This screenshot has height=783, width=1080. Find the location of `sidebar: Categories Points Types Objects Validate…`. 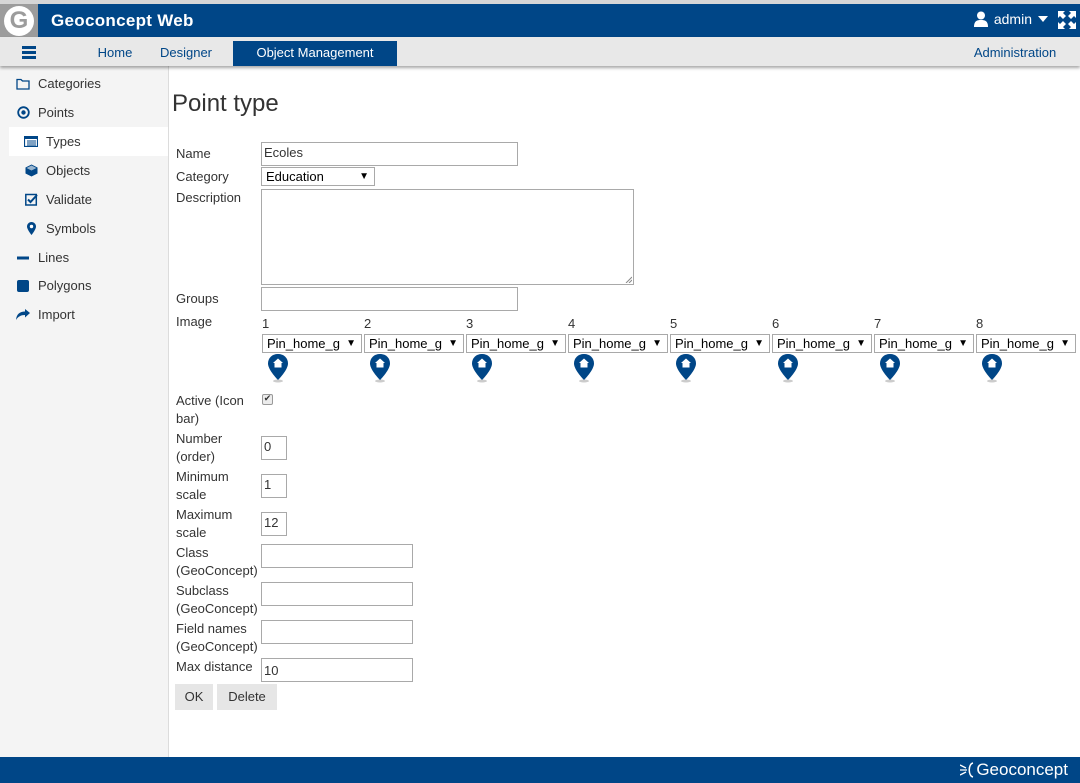

sidebar: Categories Points Types Objects Validate… is located at coordinates (84, 411).